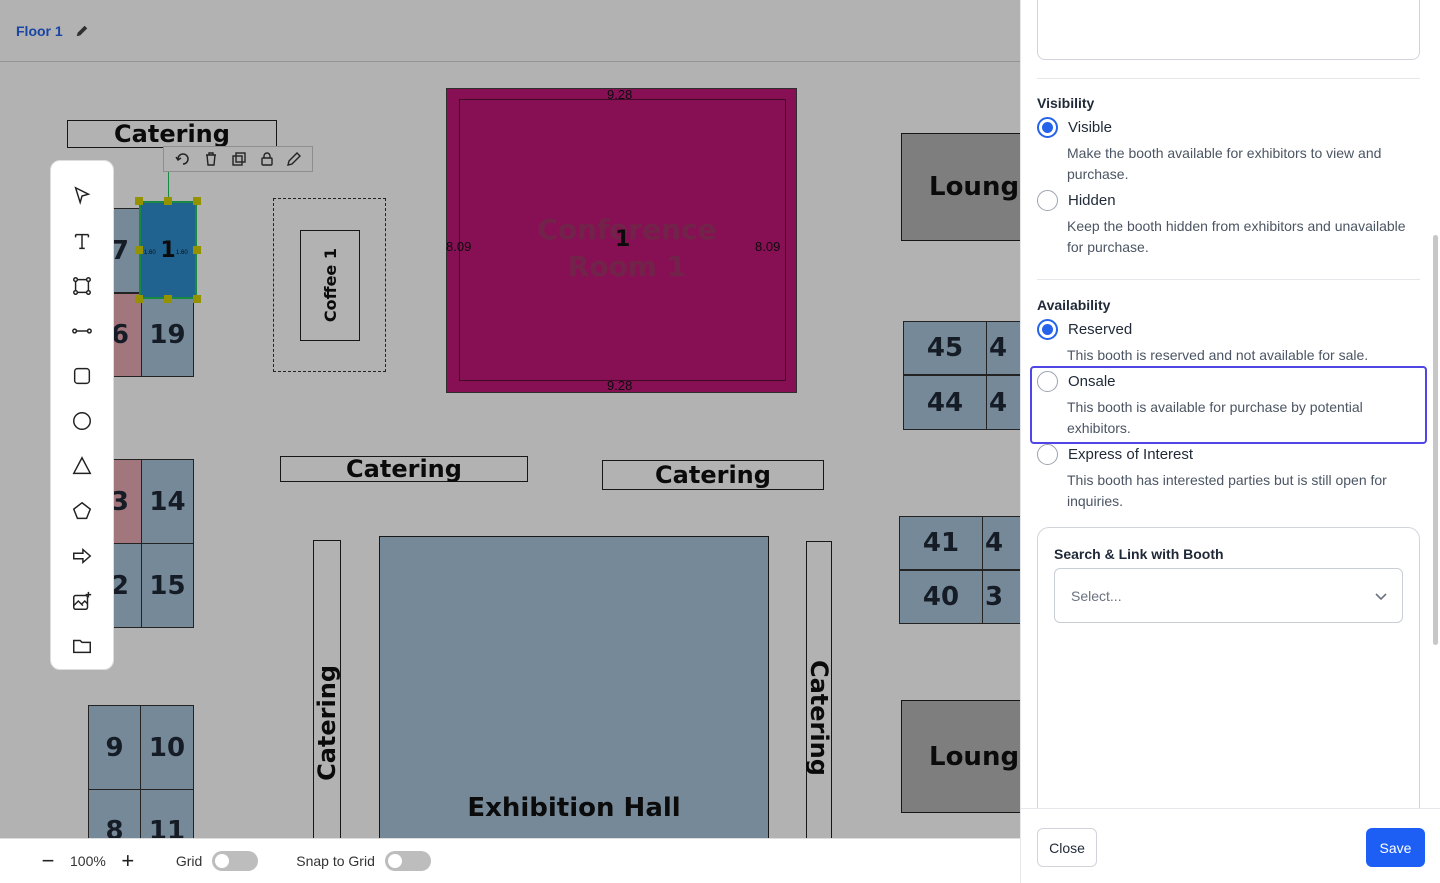 This screenshot has width=1440, height=883. I want to click on floor-name: Floor 1, so click(39, 31).